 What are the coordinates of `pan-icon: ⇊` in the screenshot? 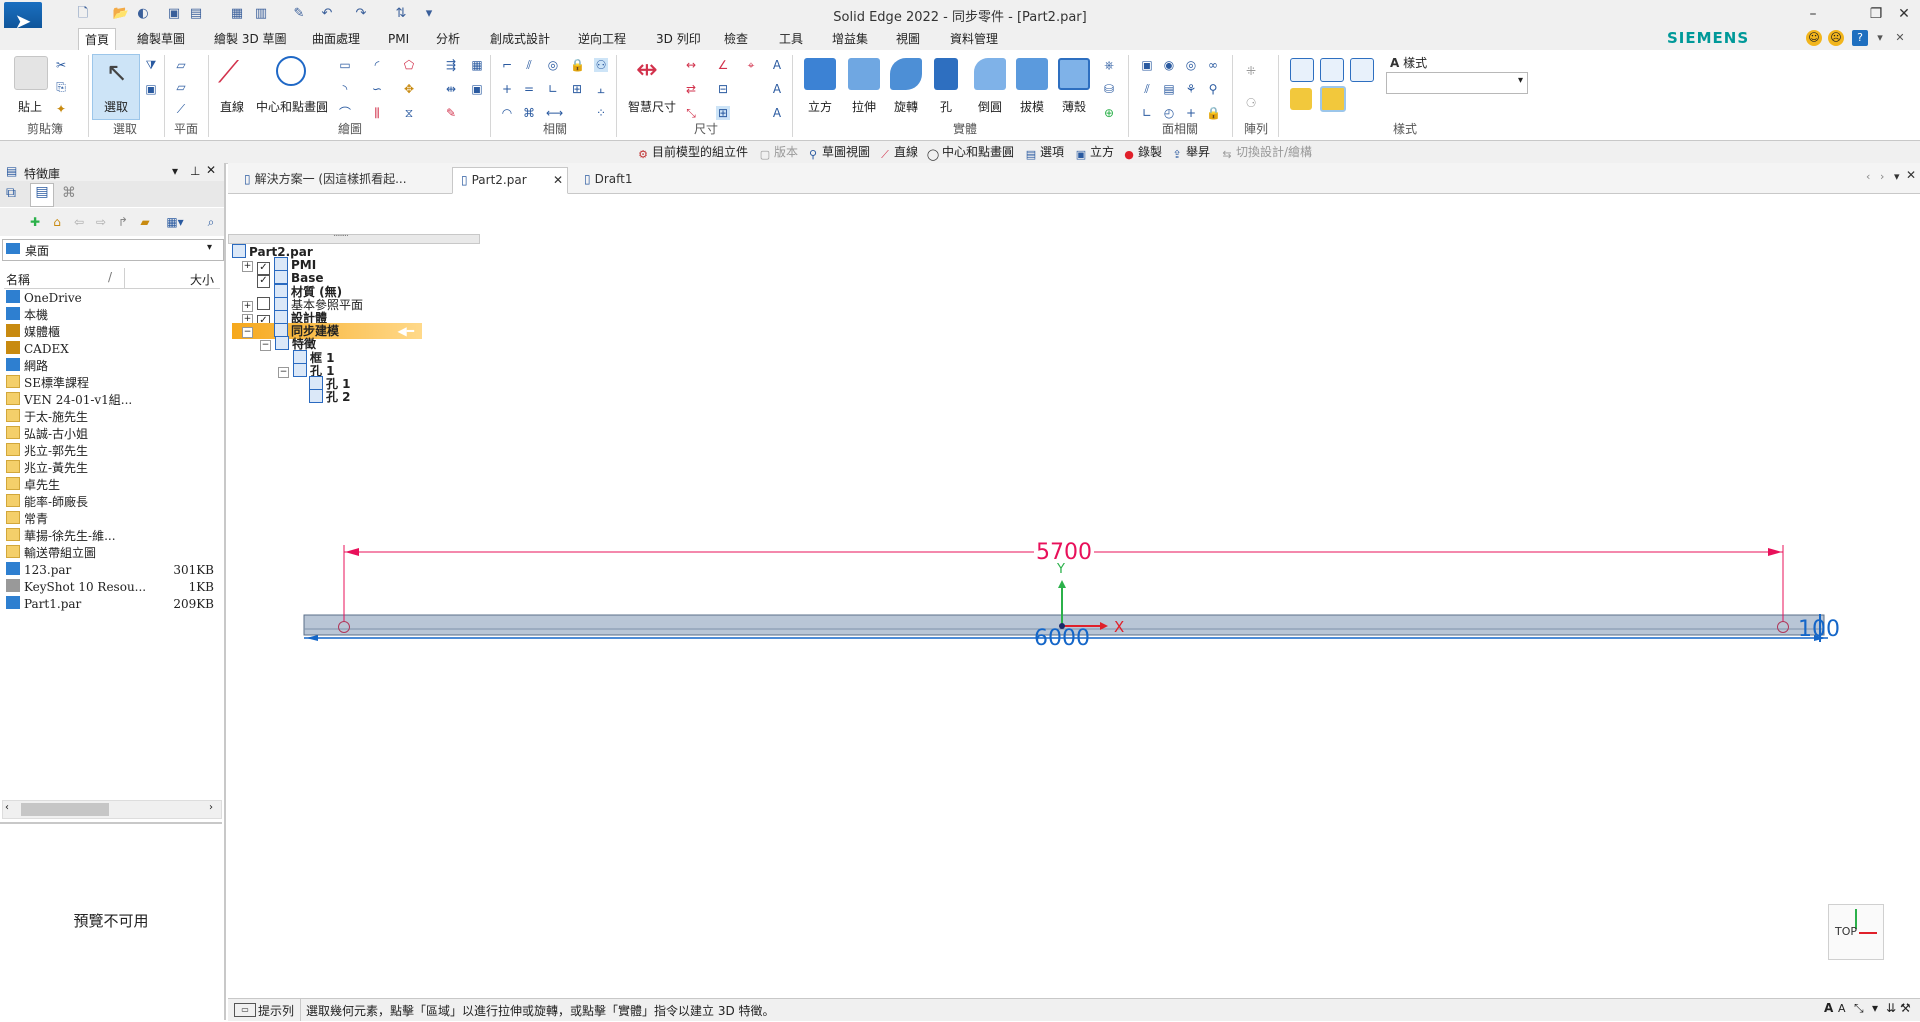 It's located at (1891, 1008).